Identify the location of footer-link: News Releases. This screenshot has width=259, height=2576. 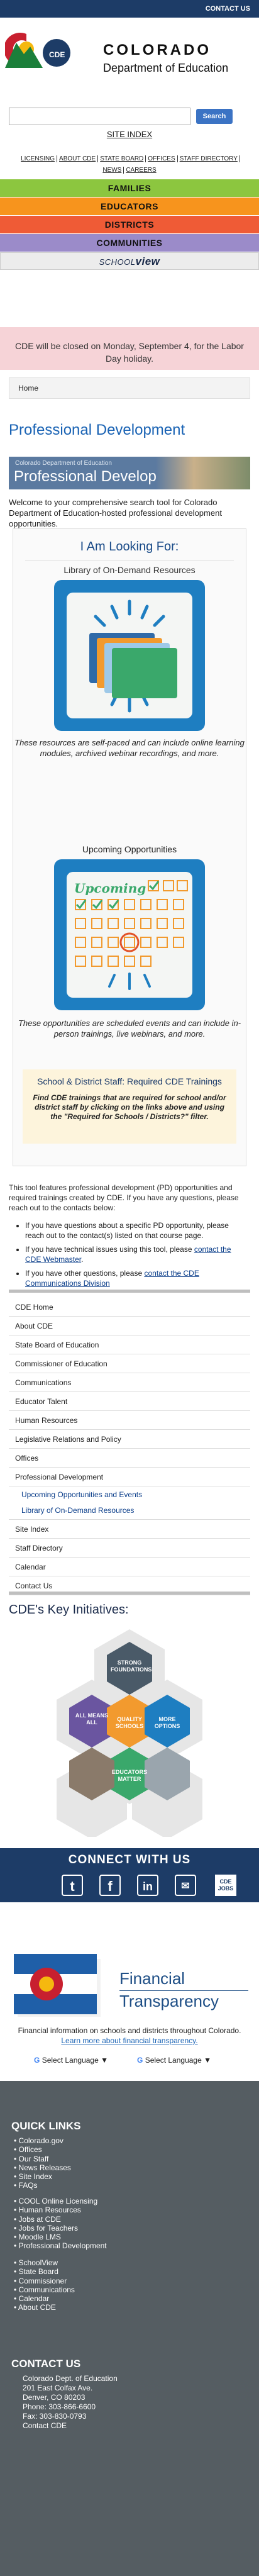
(127, 2167).